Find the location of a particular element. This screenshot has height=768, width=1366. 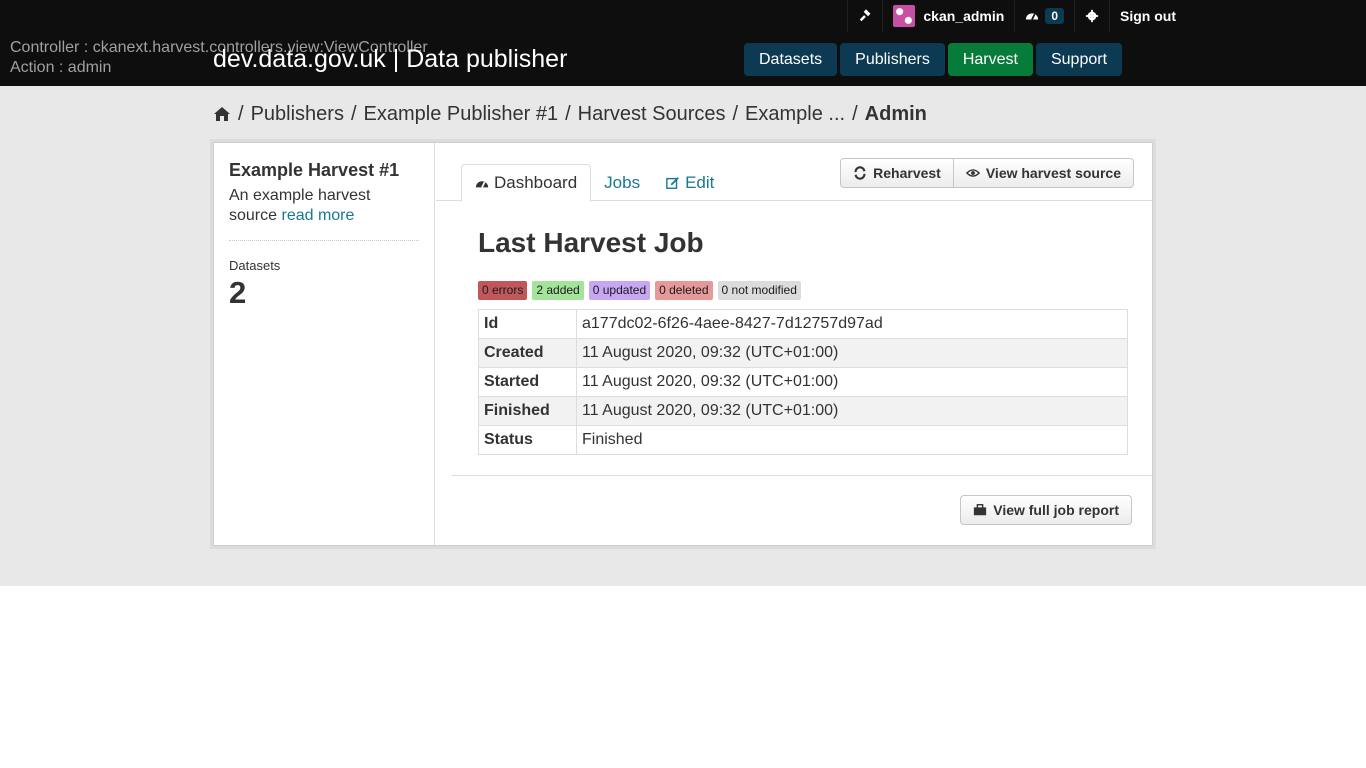

settings-link is located at coordinates (1091, 16).